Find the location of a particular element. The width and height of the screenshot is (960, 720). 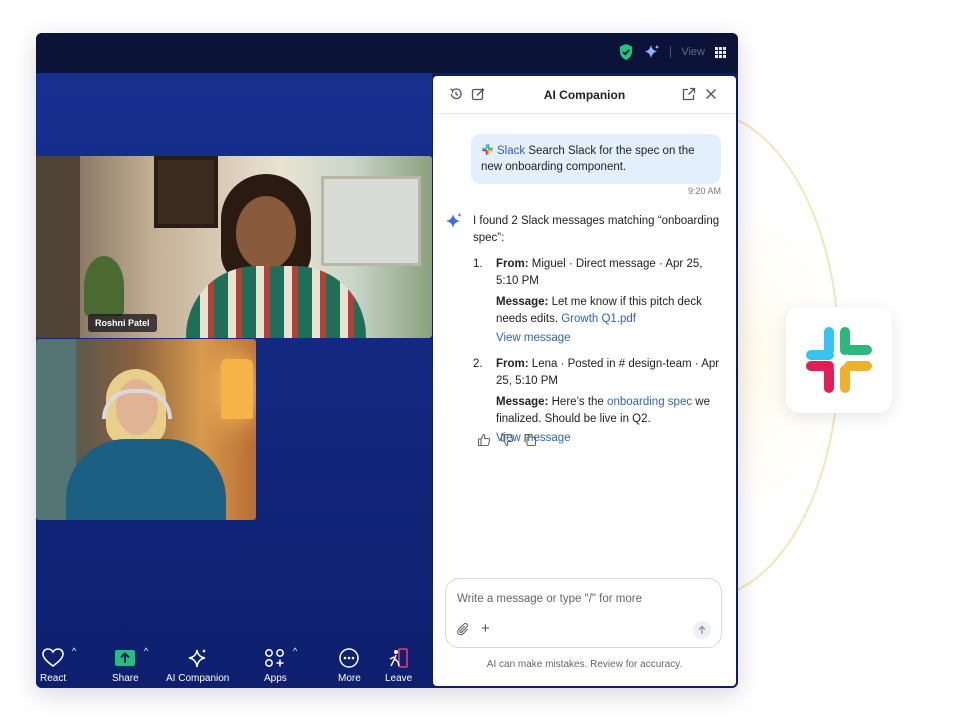

send-button is located at coordinates (702, 630).